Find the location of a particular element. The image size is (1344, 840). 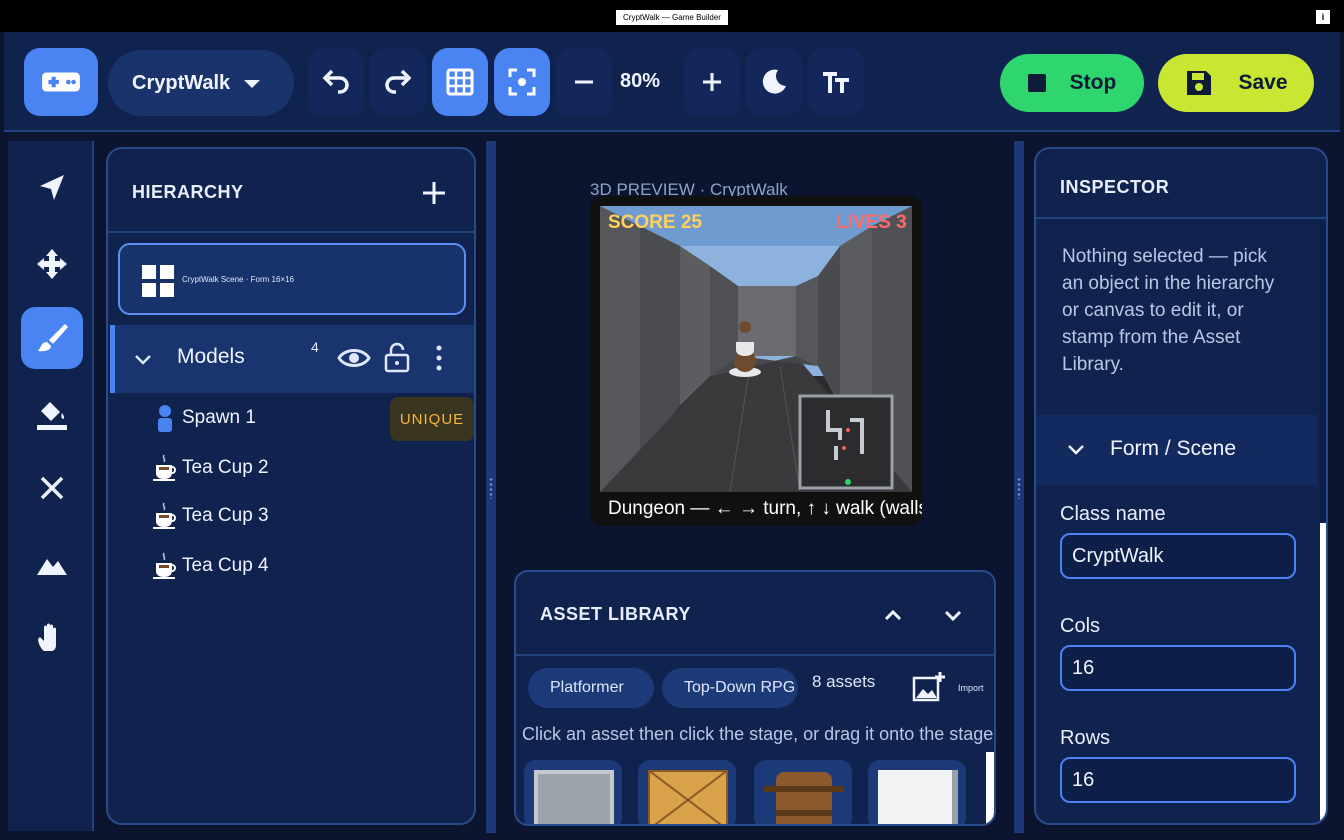

left-splitter is located at coordinates (491, 487).